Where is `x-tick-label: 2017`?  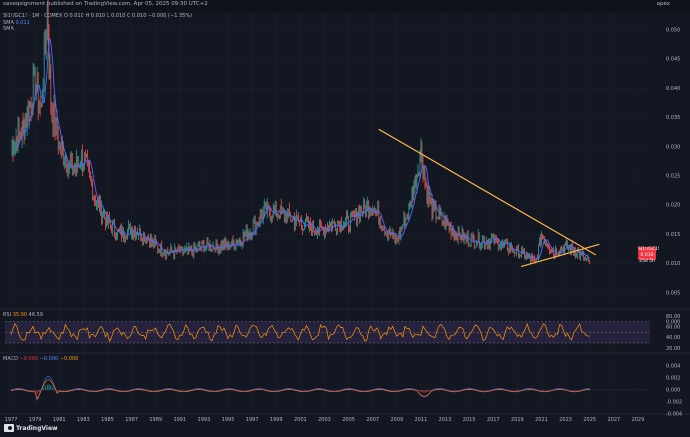 x-tick-label: 2017 is located at coordinates (493, 420).